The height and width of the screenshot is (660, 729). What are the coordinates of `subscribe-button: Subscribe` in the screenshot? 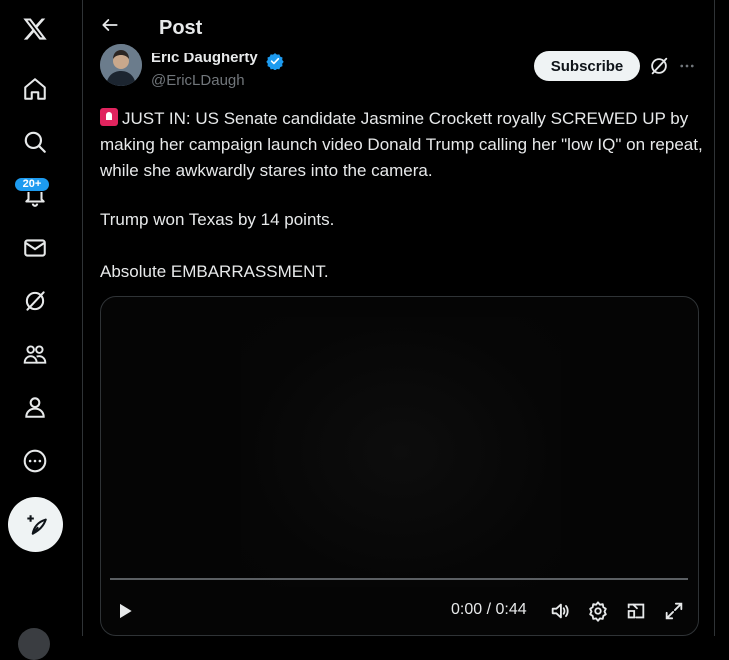 It's located at (587, 66).